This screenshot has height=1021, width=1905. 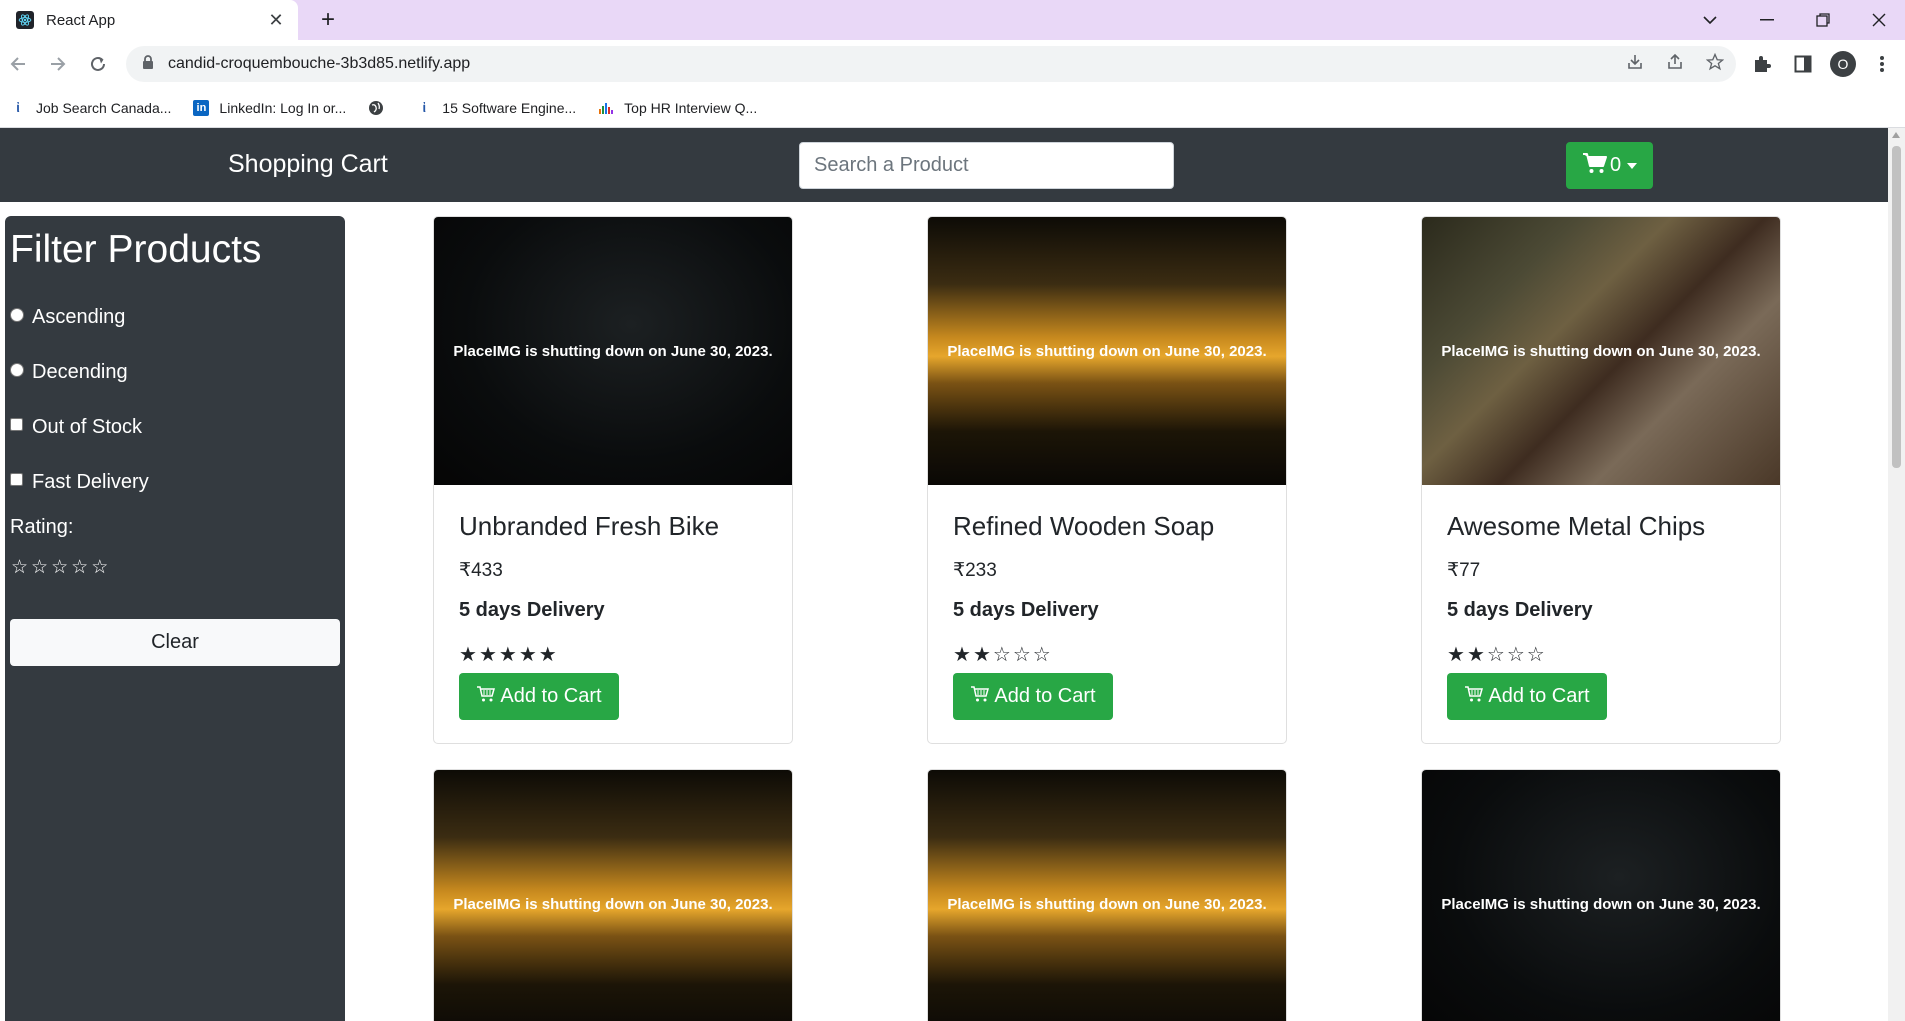 What do you see at coordinates (376, 108) in the screenshot?
I see `globe-icon` at bounding box center [376, 108].